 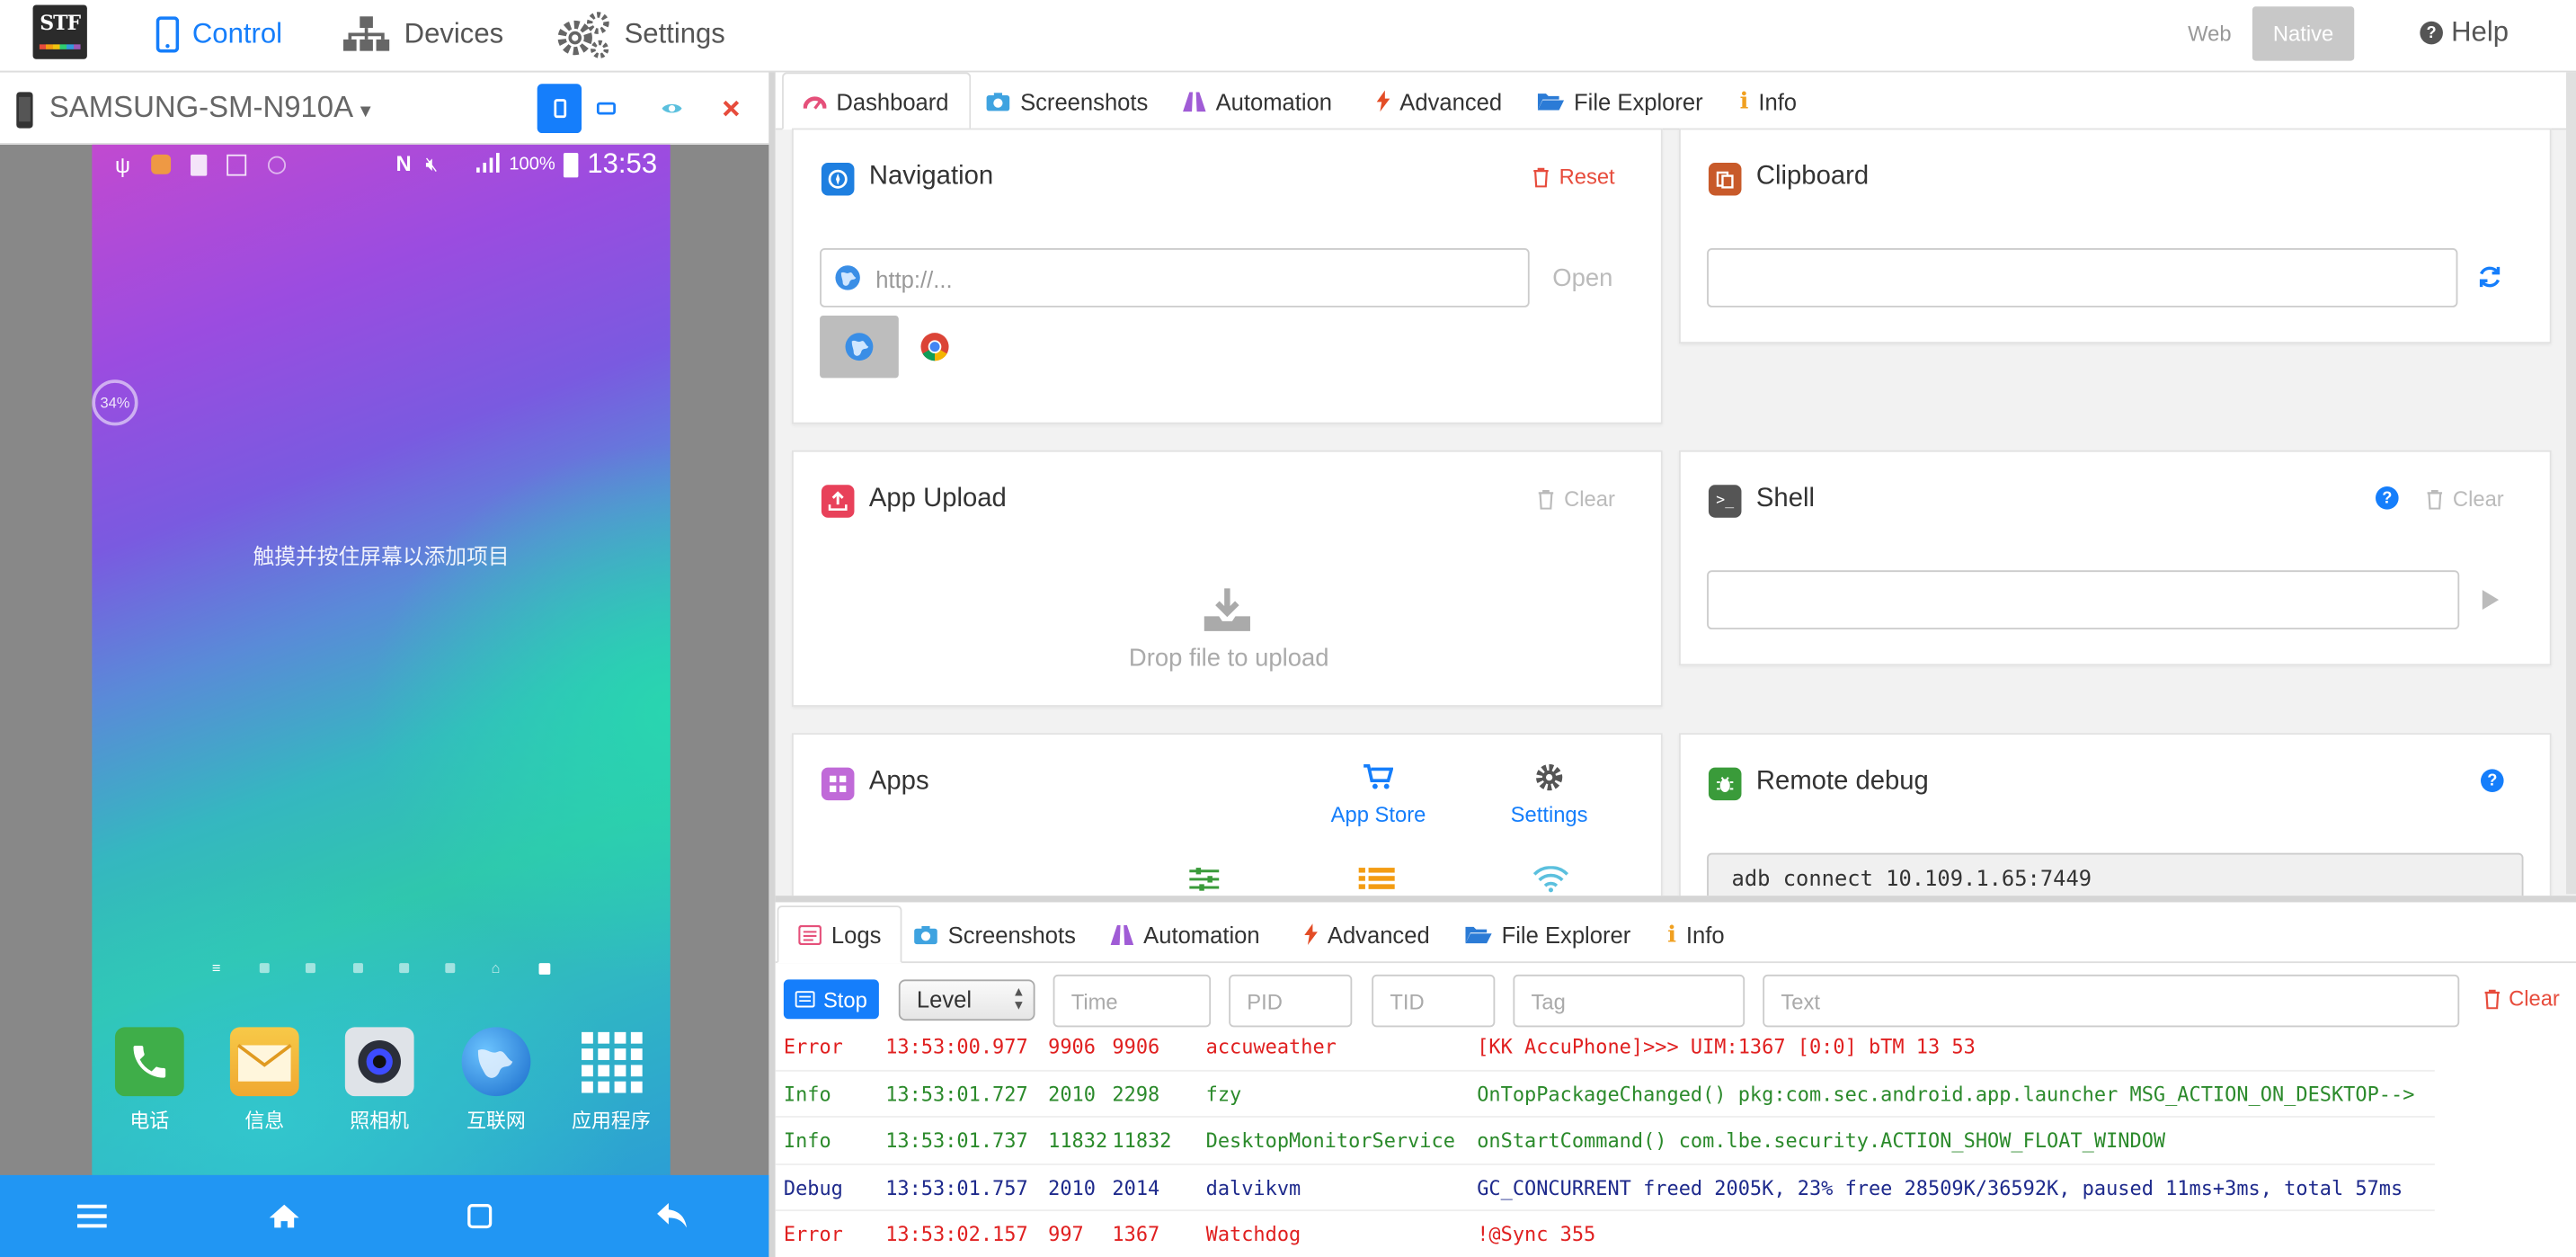 What do you see at coordinates (1629, 1001) in the screenshot?
I see `tag-filter: Tag` at bounding box center [1629, 1001].